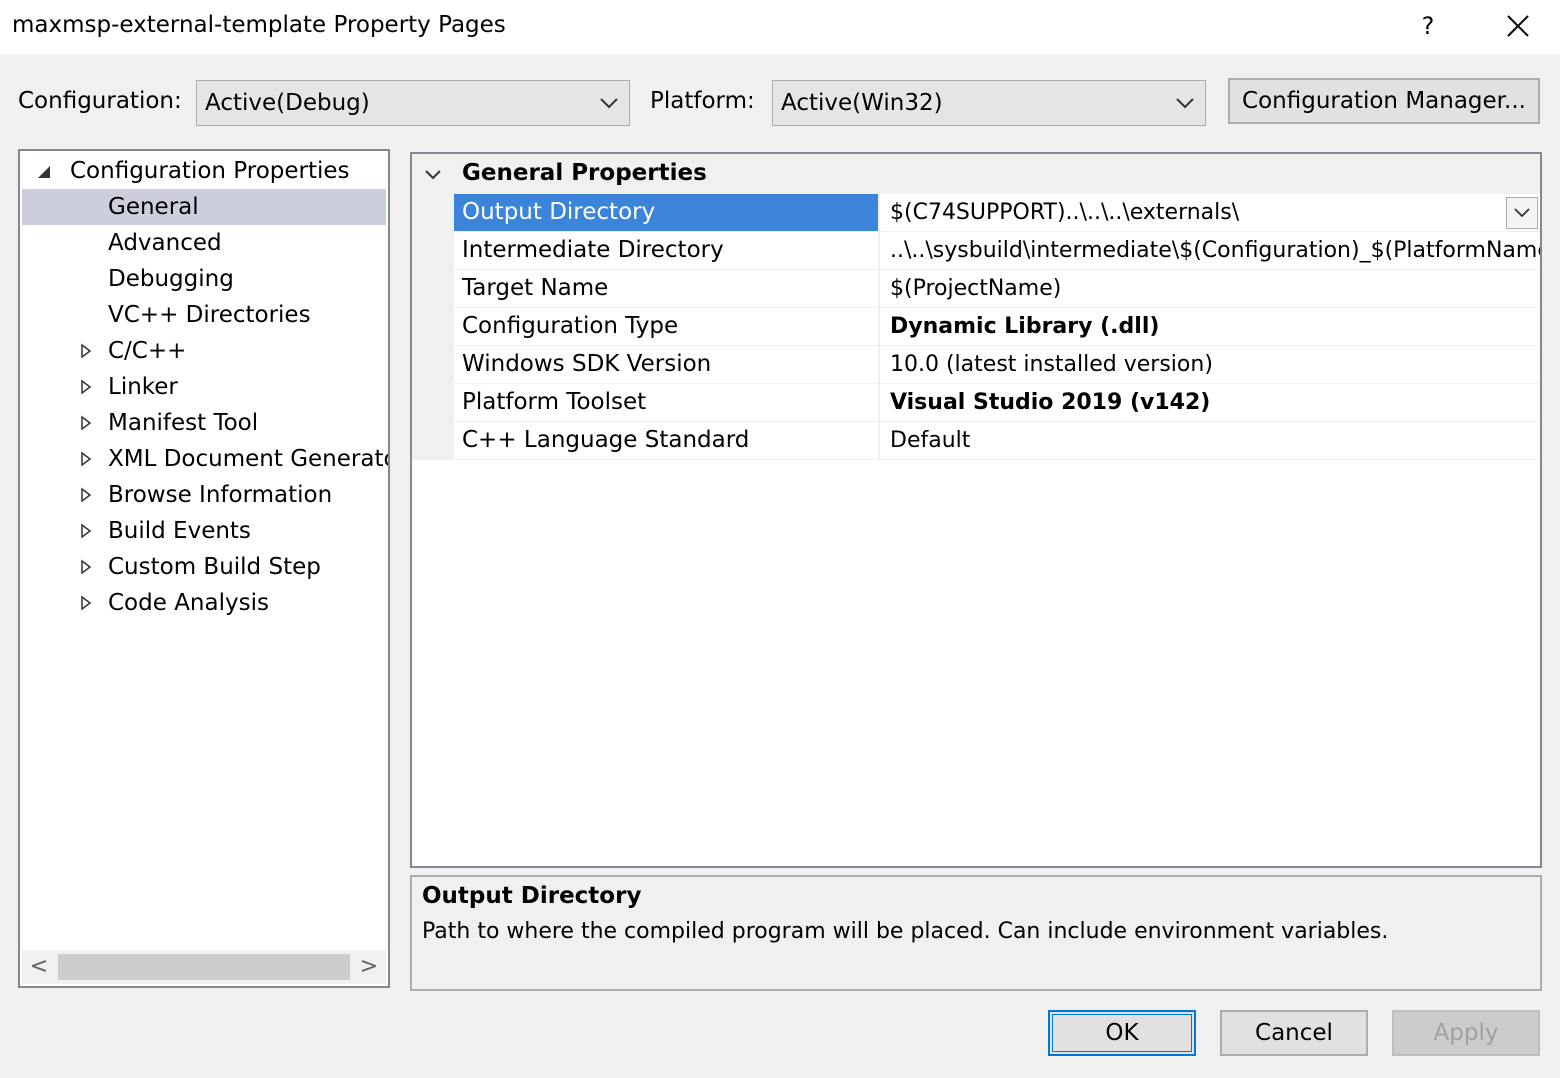 This screenshot has width=1560, height=1078. What do you see at coordinates (584, 173) in the screenshot?
I see `category-label: General Properties` at bounding box center [584, 173].